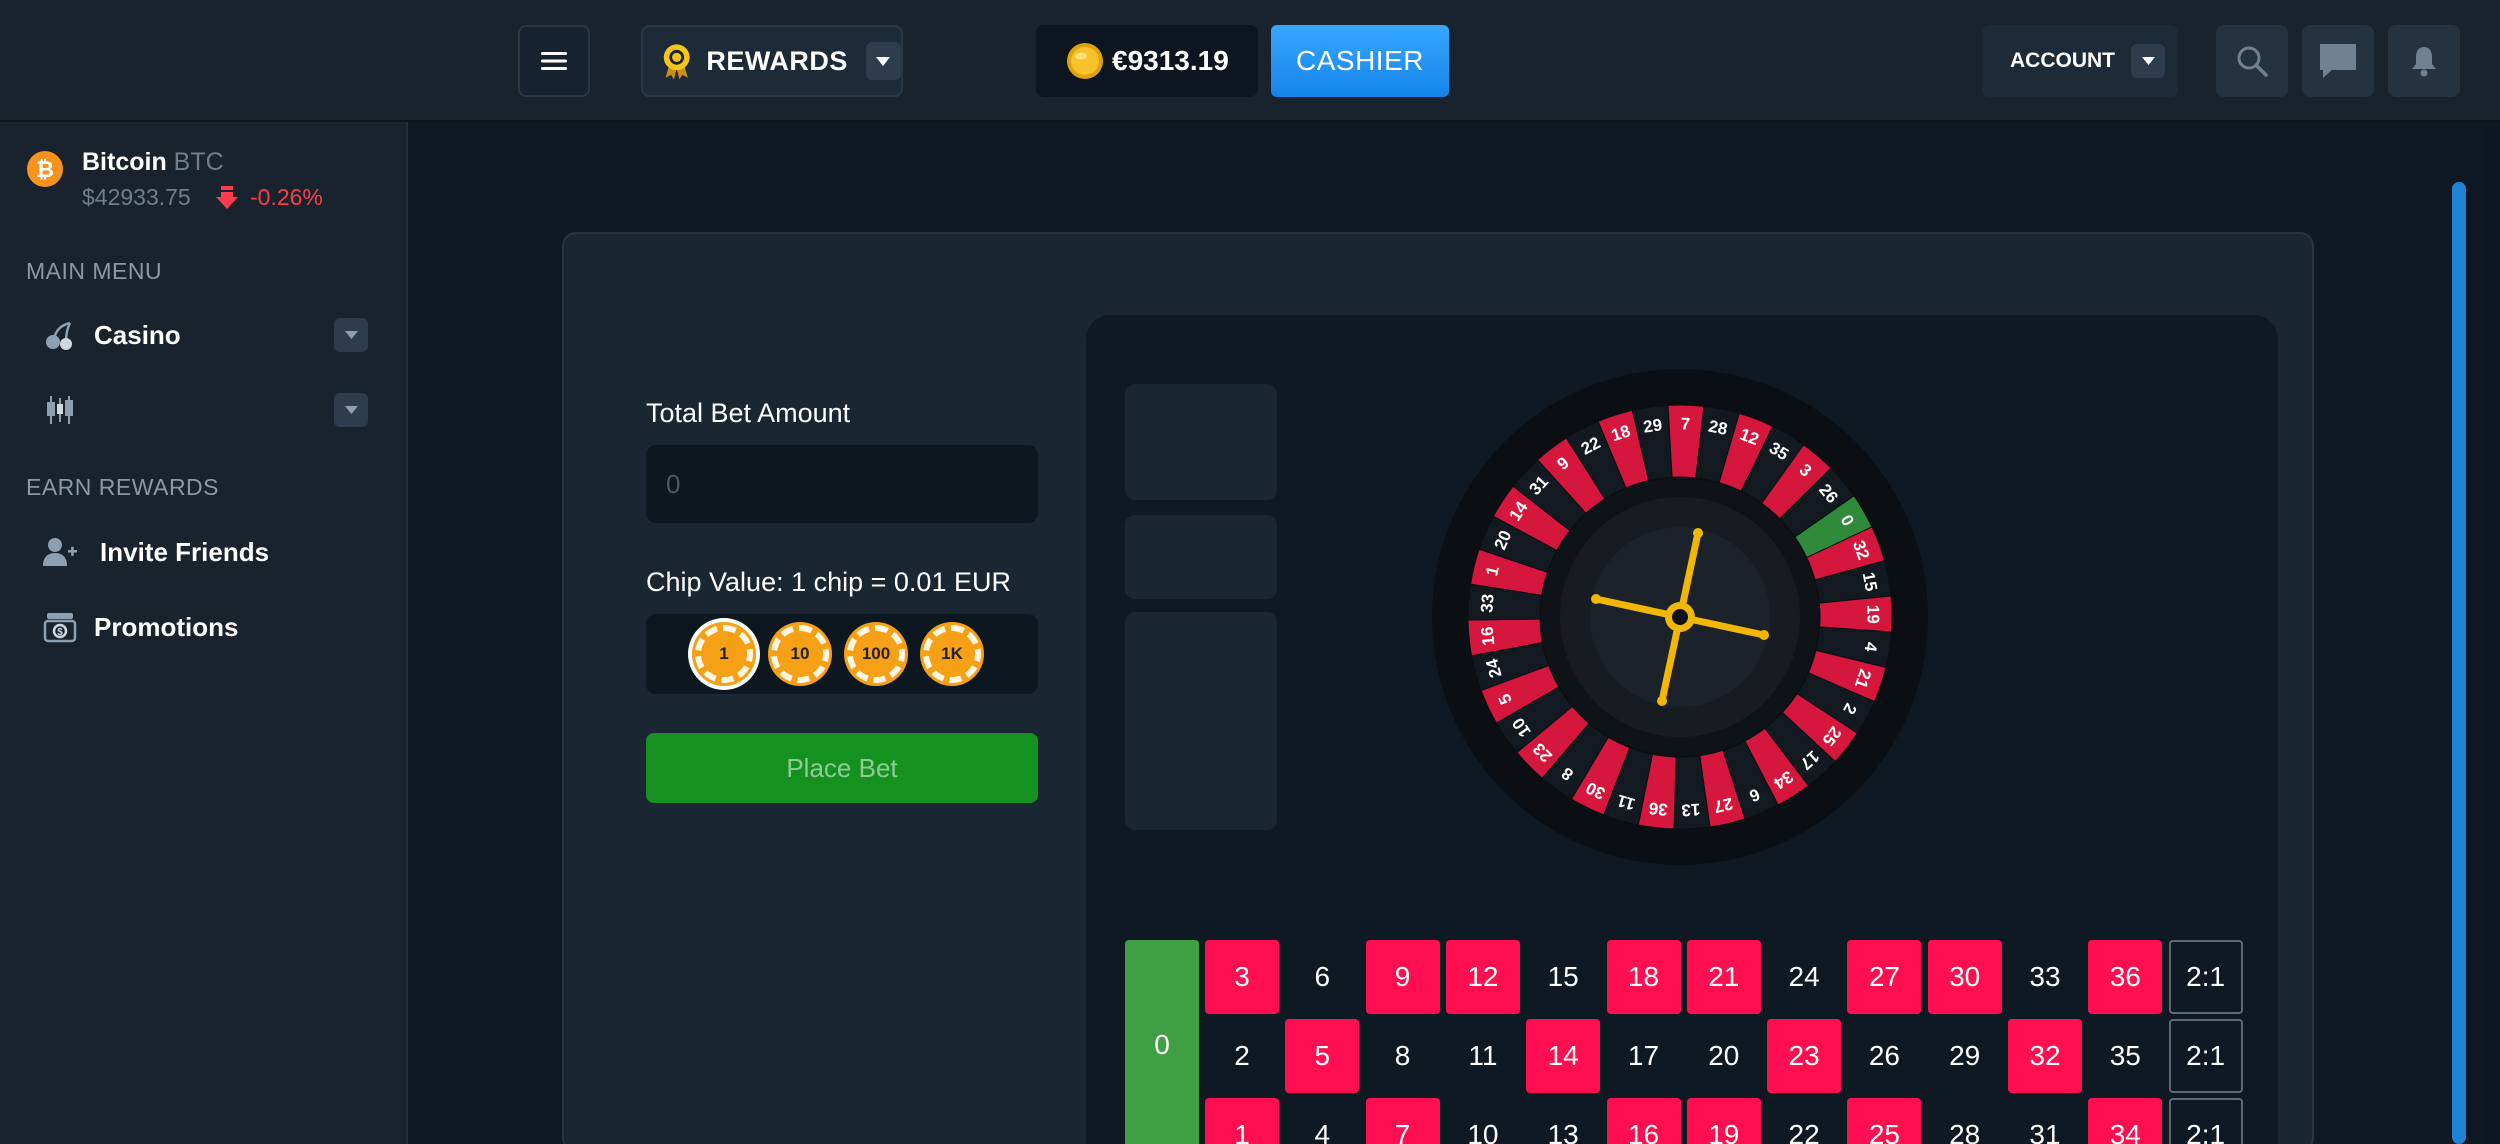 Image resolution: width=2500 pixels, height=1144 pixels. What do you see at coordinates (2080, 61) in the screenshot?
I see `account-menu-button: ACCOUNT` at bounding box center [2080, 61].